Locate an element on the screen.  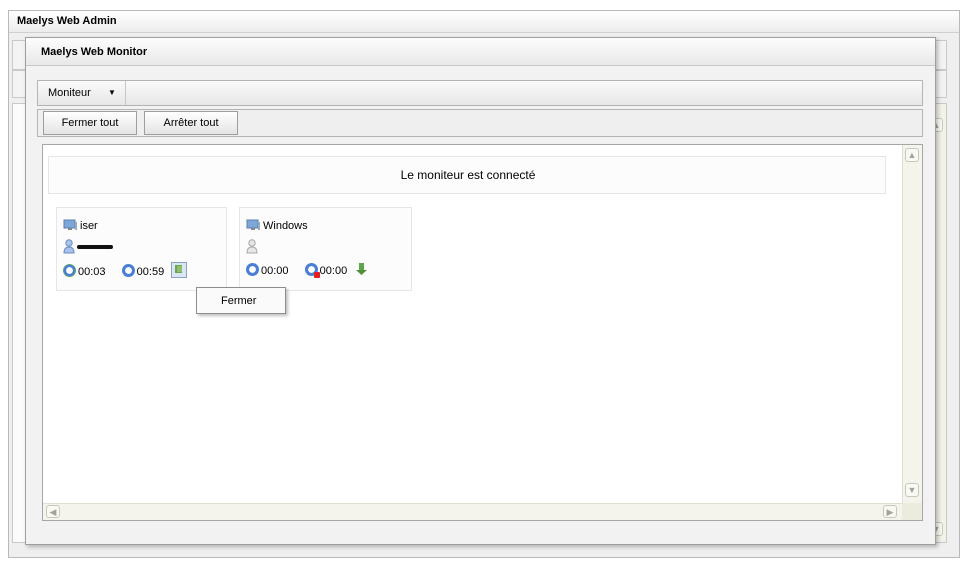
scroll-right-arrow-icon: ▶ is located at coordinates (890, 511).